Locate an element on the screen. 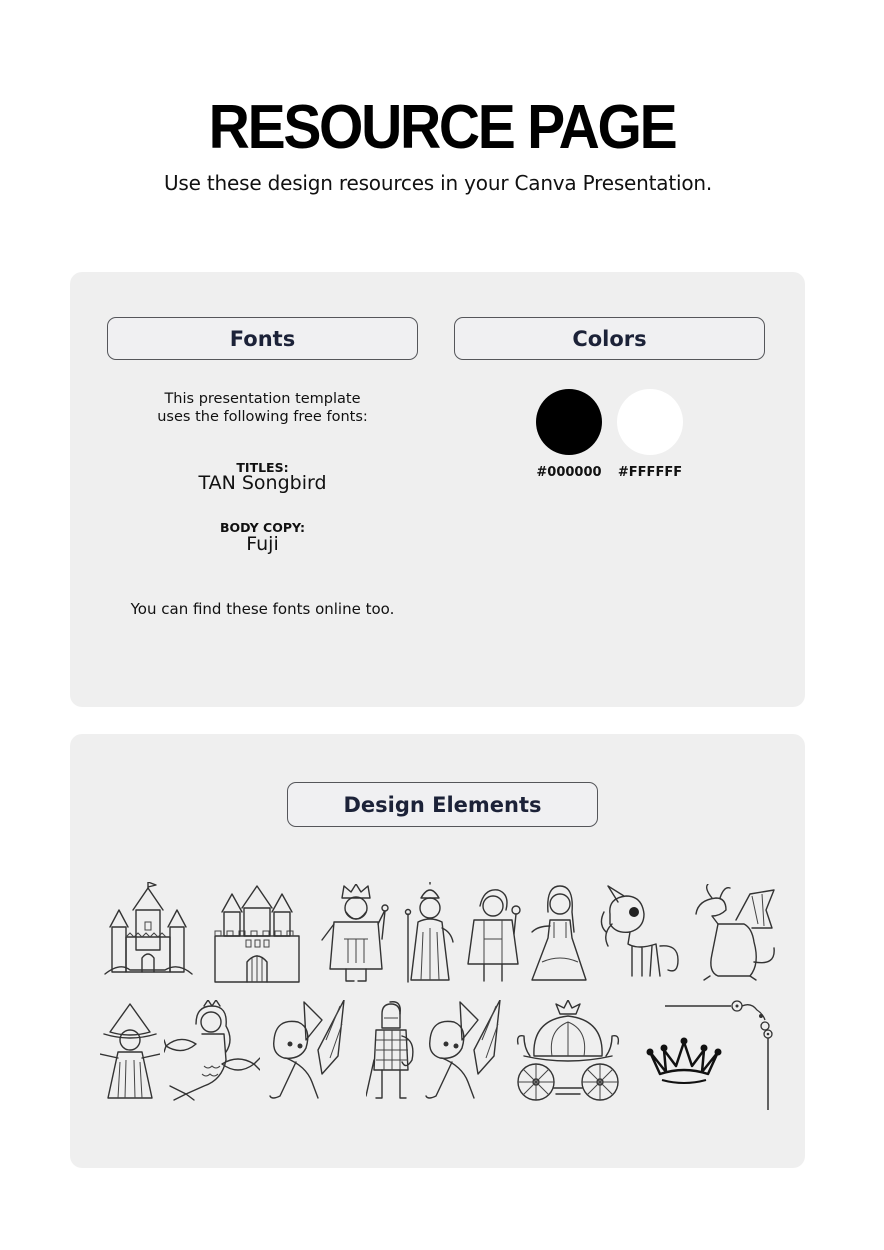 This screenshot has height=1250, width=884. fonts-note: You can find these fonts online too. is located at coordinates (262, 609).